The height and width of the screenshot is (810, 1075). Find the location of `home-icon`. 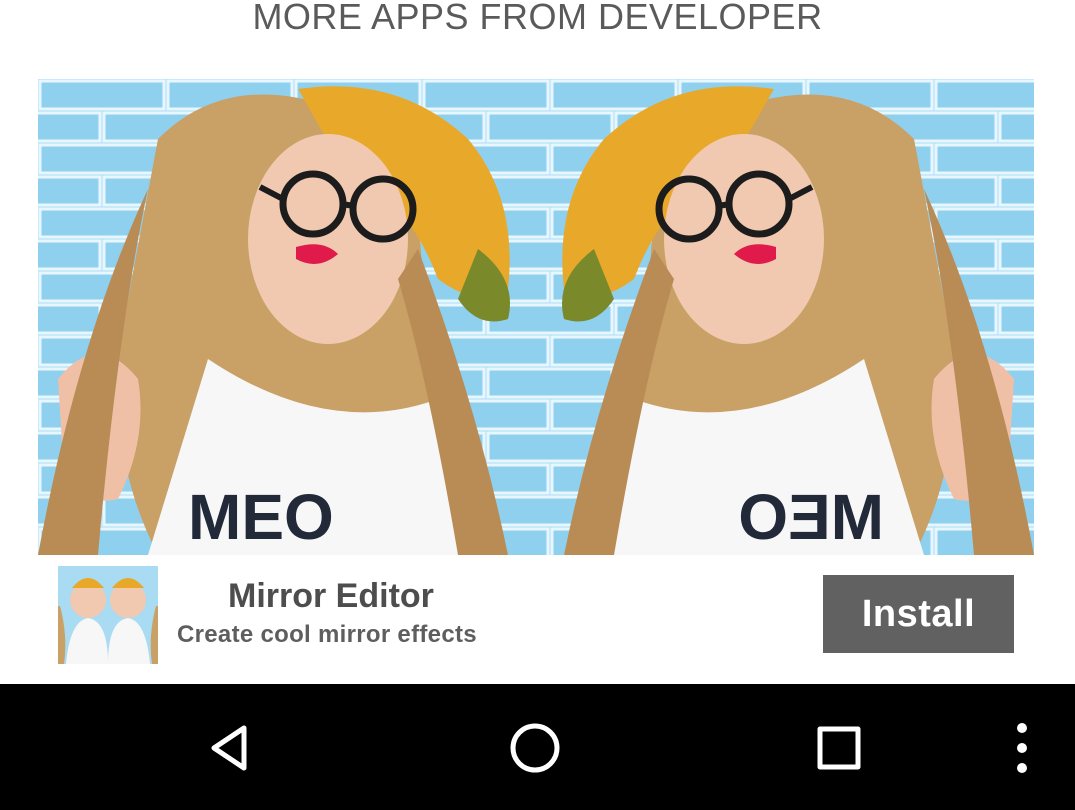

home-icon is located at coordinates (535, 748).